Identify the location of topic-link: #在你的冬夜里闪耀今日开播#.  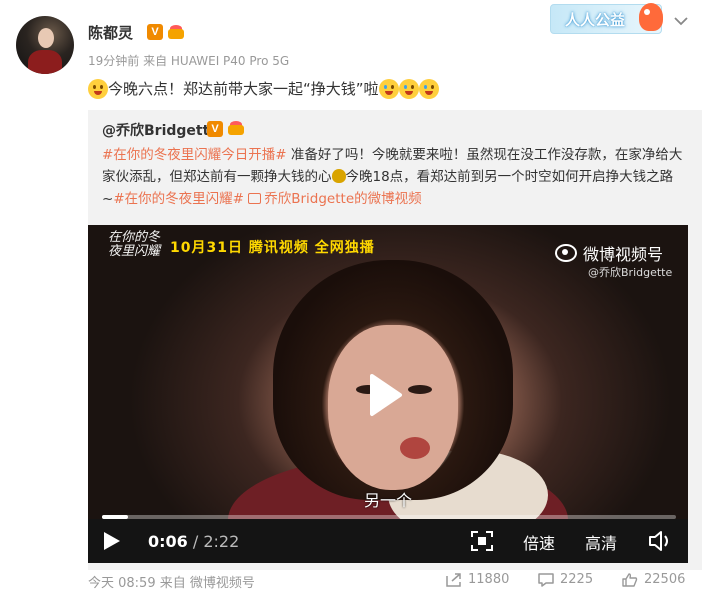
(194, 155).